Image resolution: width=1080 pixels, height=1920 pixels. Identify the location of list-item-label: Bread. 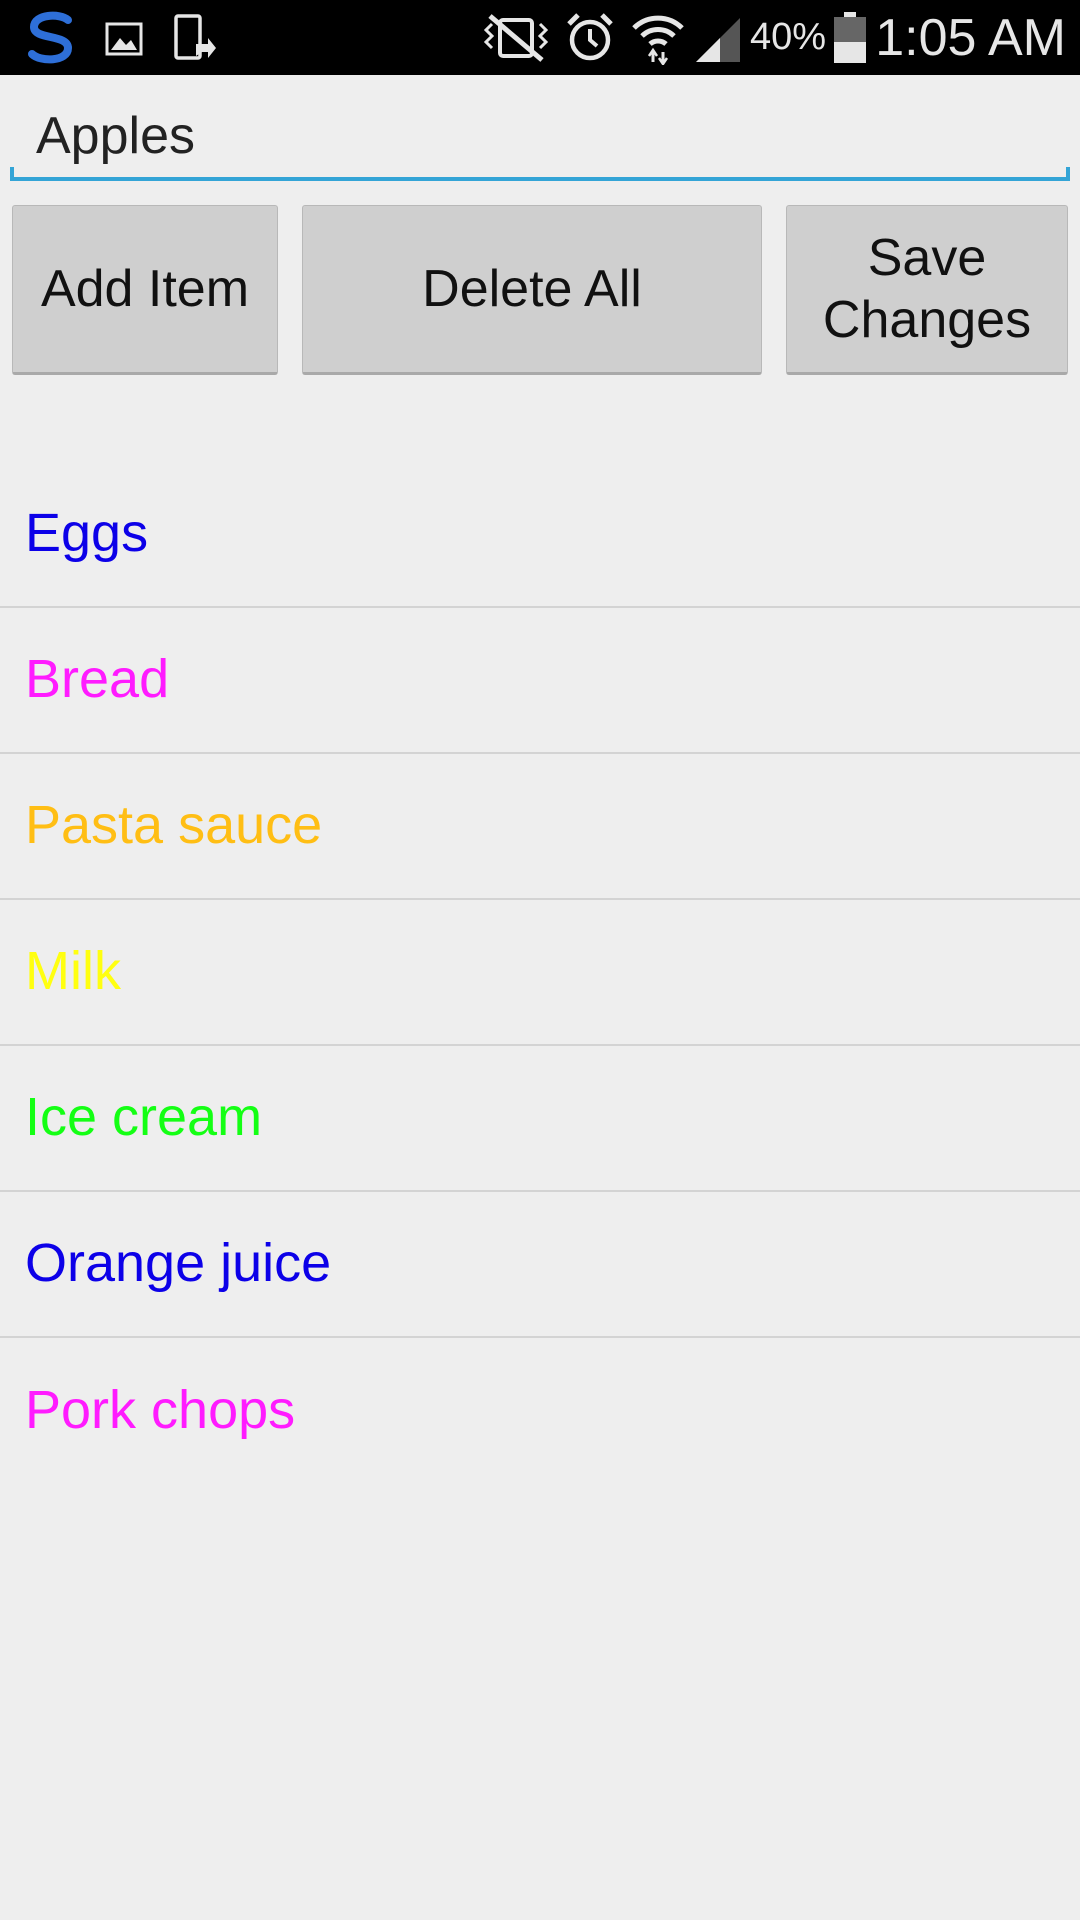
(97, 679).